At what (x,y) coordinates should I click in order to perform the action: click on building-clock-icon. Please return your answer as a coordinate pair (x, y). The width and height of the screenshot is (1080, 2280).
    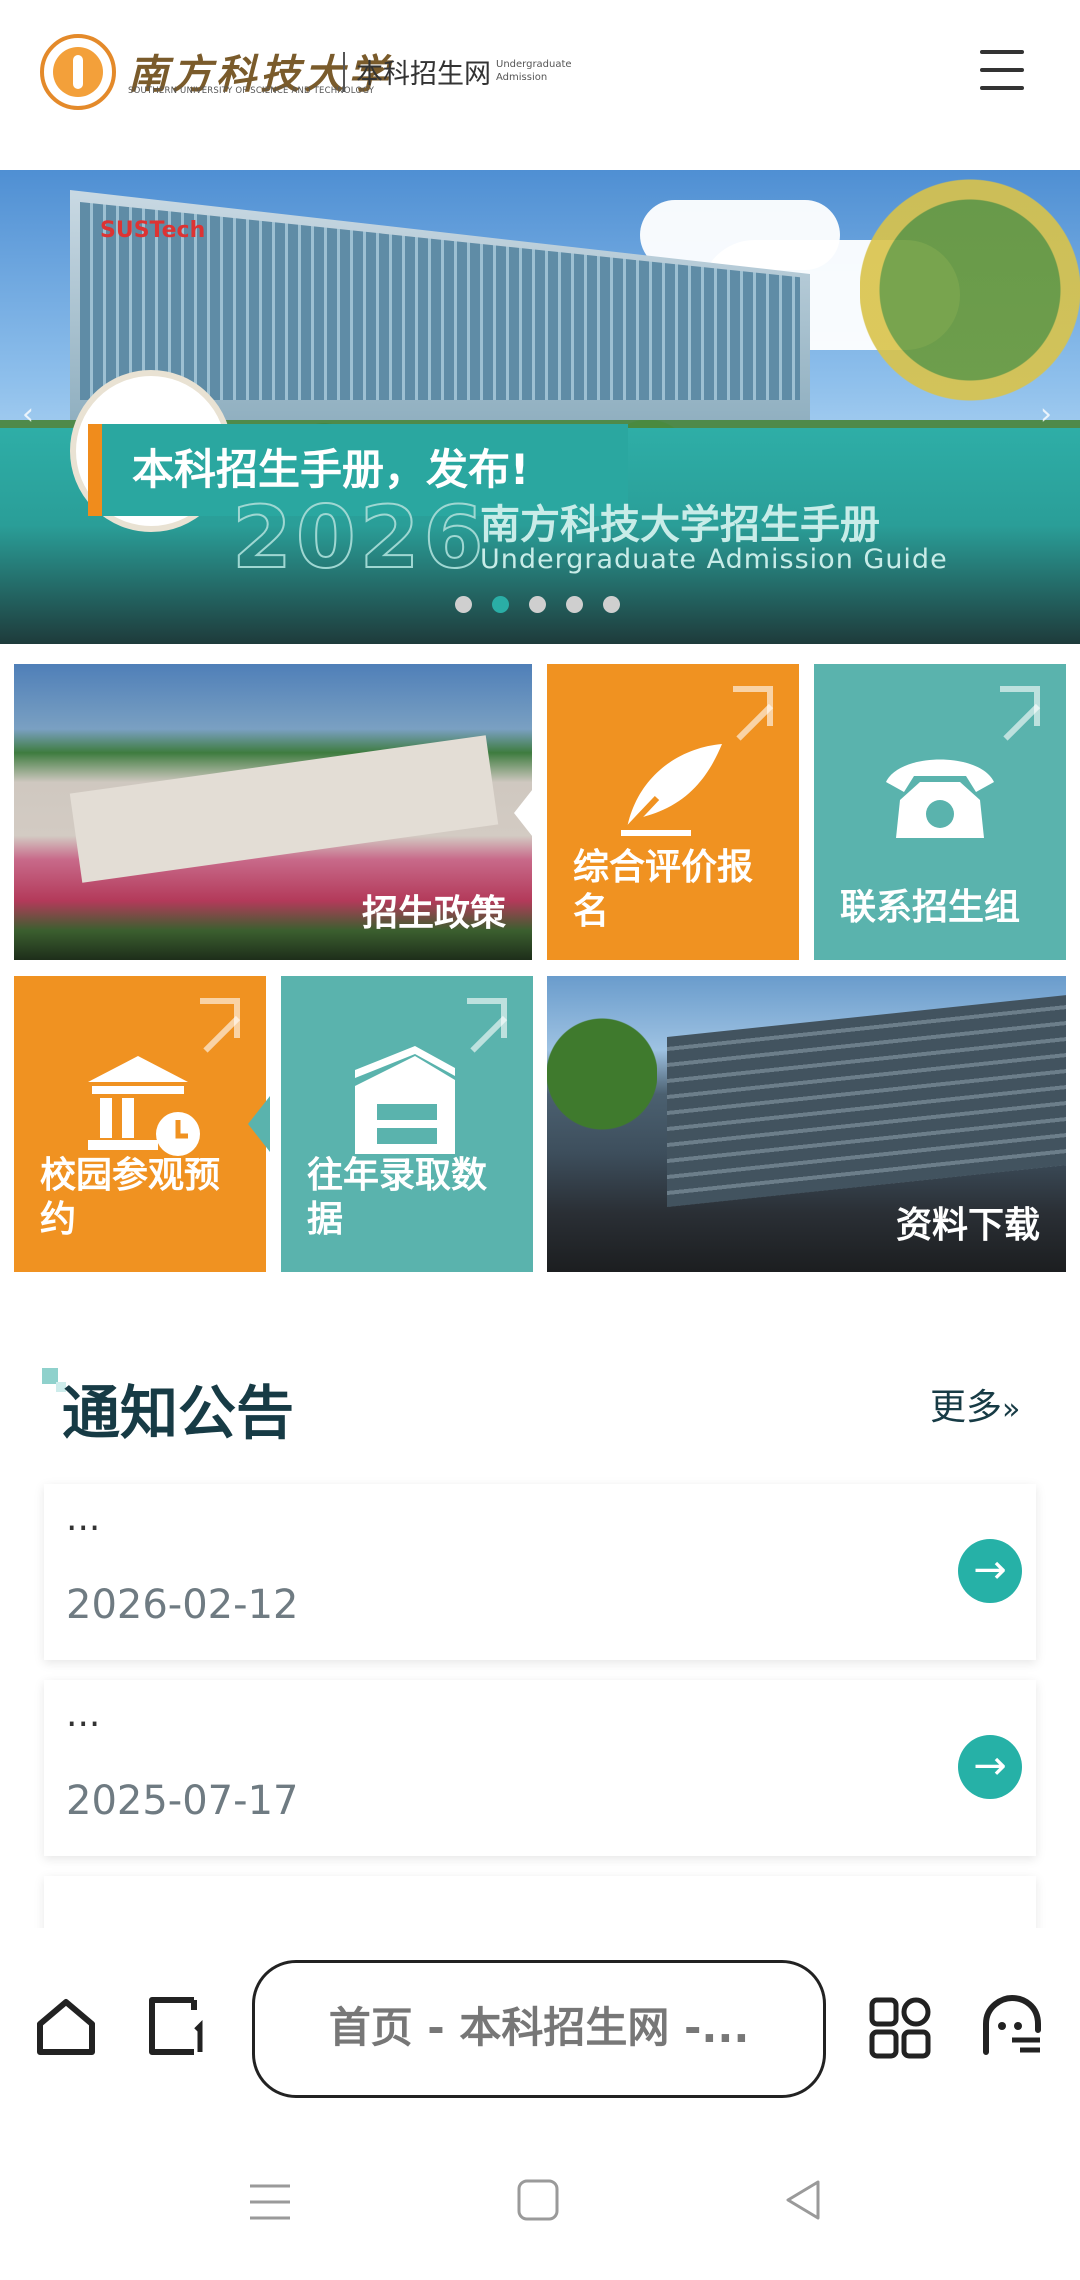
    Looking at the image, I should click on (144, 1106).